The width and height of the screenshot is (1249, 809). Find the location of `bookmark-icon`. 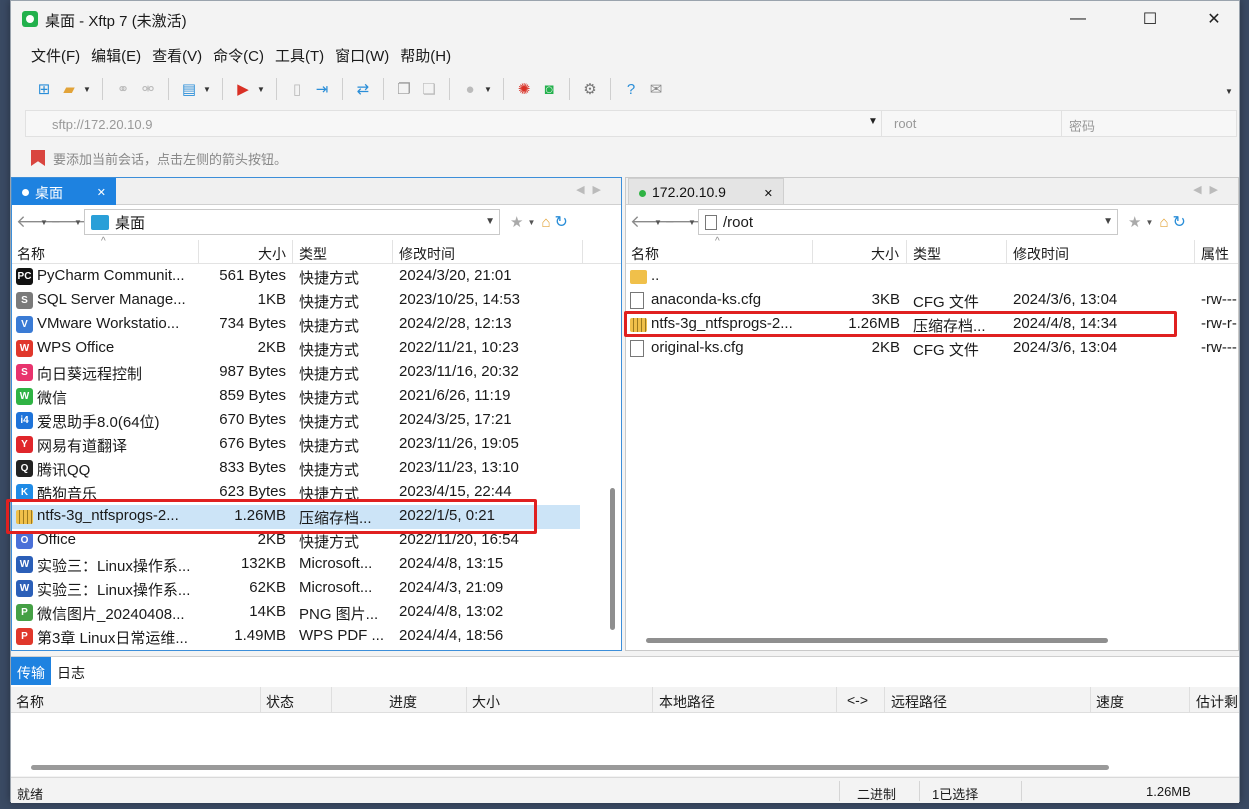

bookmark-icon is located at coordinates (38, 158).